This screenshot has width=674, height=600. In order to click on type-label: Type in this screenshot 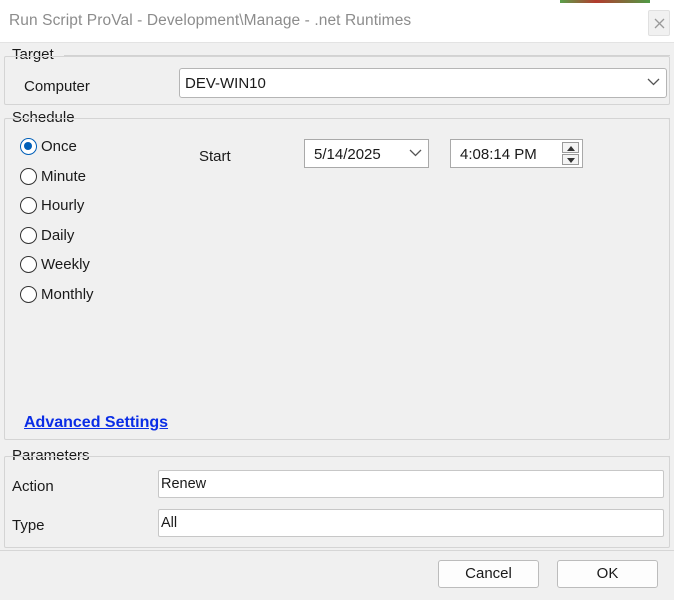, I will do `click(28, 525)`.